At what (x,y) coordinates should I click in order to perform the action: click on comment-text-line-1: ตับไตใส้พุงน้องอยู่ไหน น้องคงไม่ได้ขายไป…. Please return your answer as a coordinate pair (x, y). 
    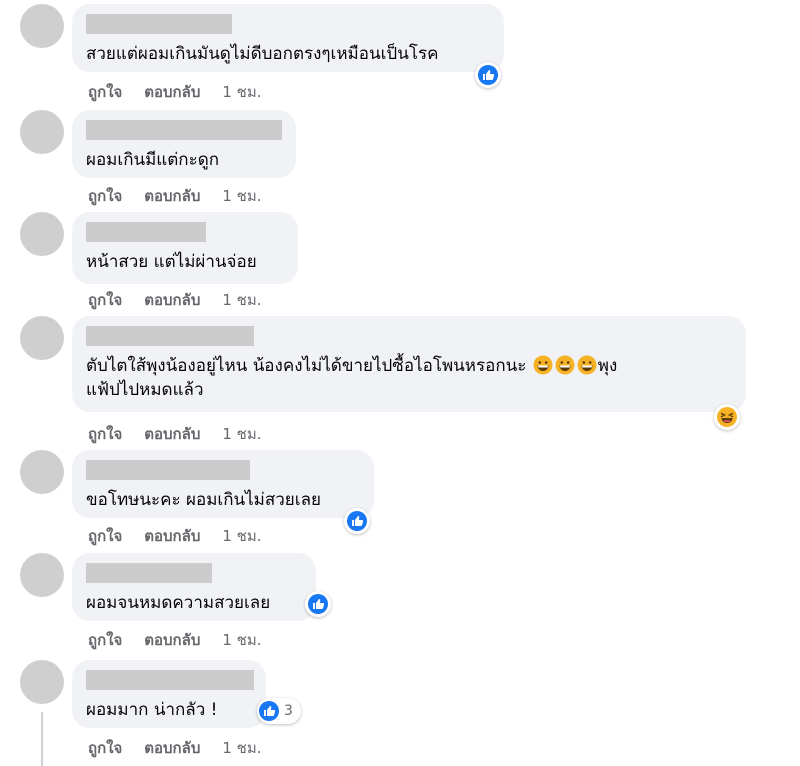
    Looking at the image, I should click on (410, 366).